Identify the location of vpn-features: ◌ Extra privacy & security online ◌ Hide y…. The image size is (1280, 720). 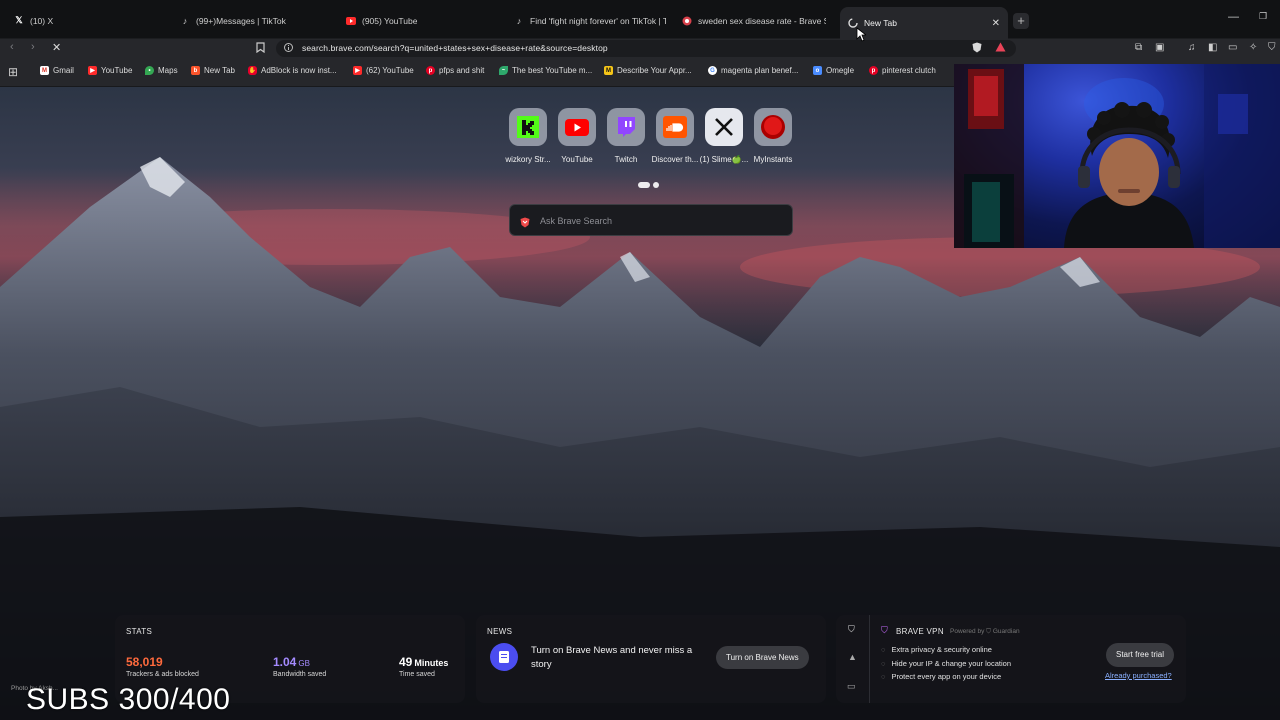
(946, 663).